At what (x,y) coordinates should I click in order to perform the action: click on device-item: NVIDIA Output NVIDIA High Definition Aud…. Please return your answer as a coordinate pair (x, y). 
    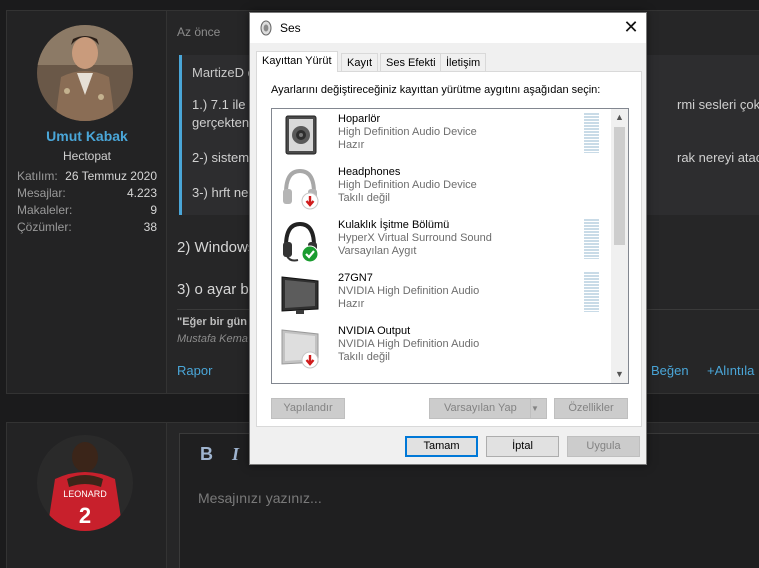
    Looking at the image, I should click on (442, 347).